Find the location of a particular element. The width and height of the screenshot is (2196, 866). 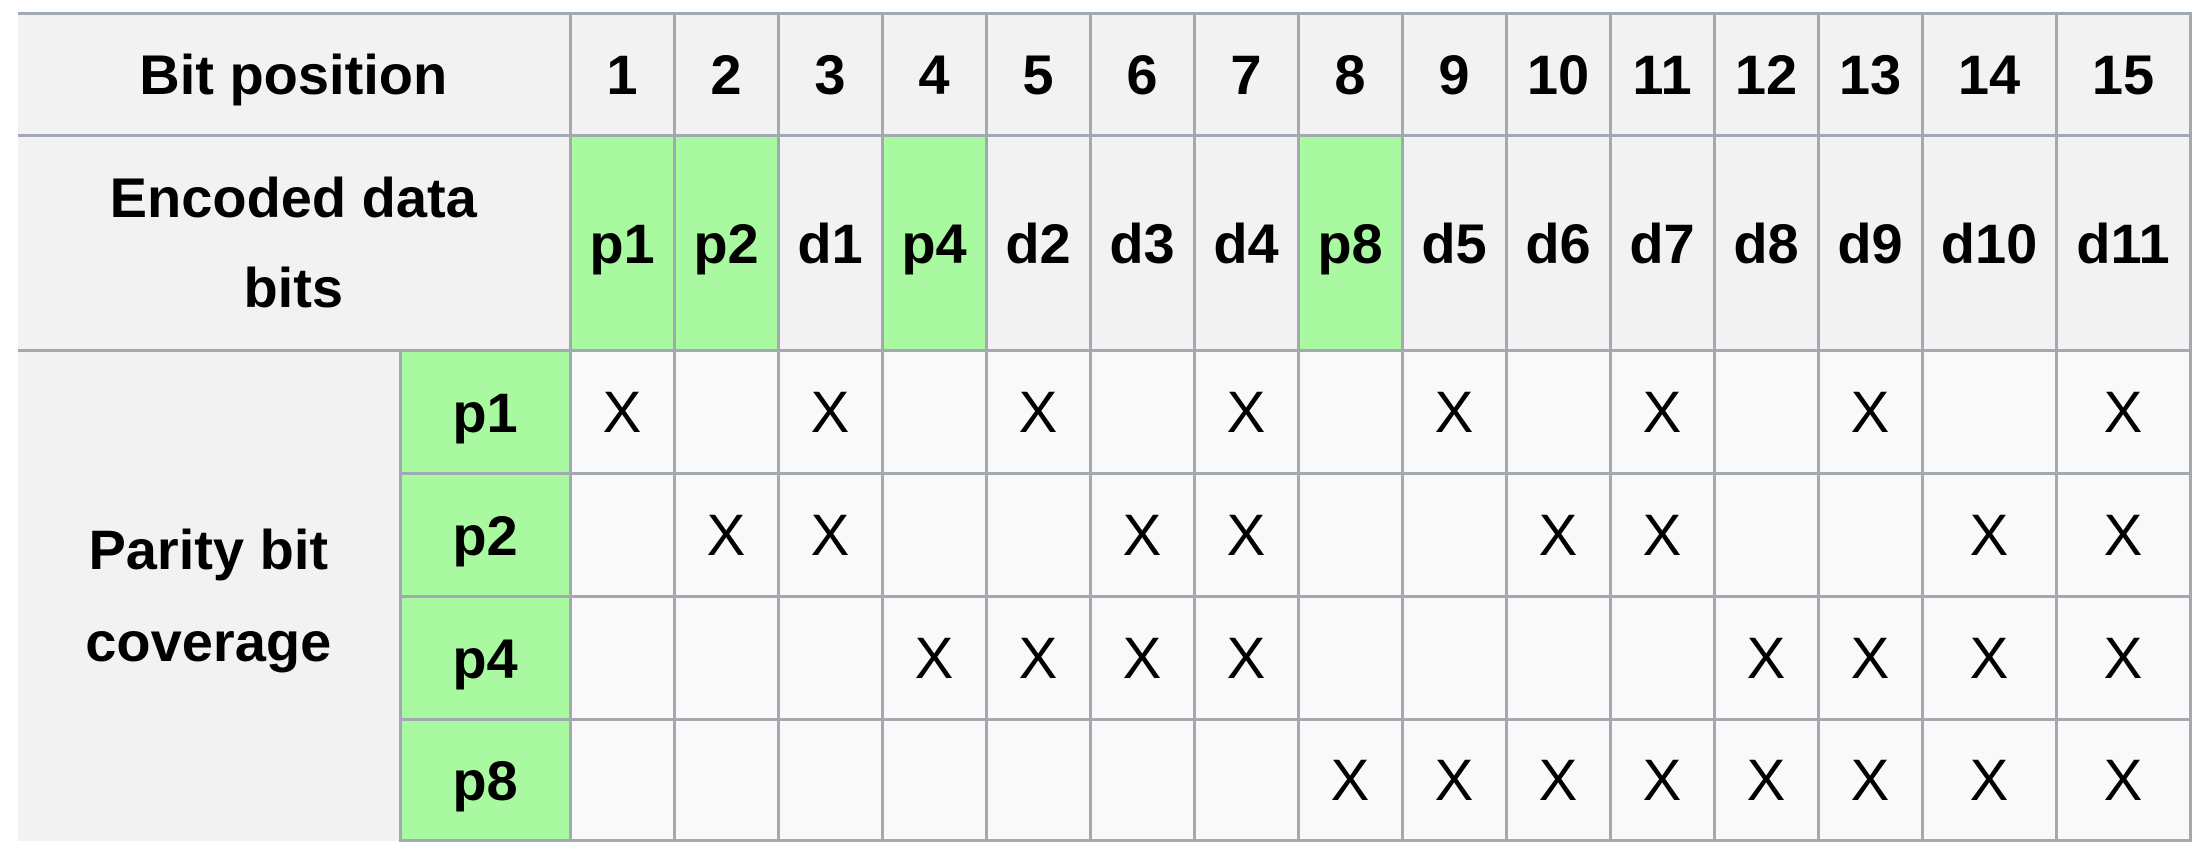

parity-bit-cell: p1 is located at coordinates (622, 243).